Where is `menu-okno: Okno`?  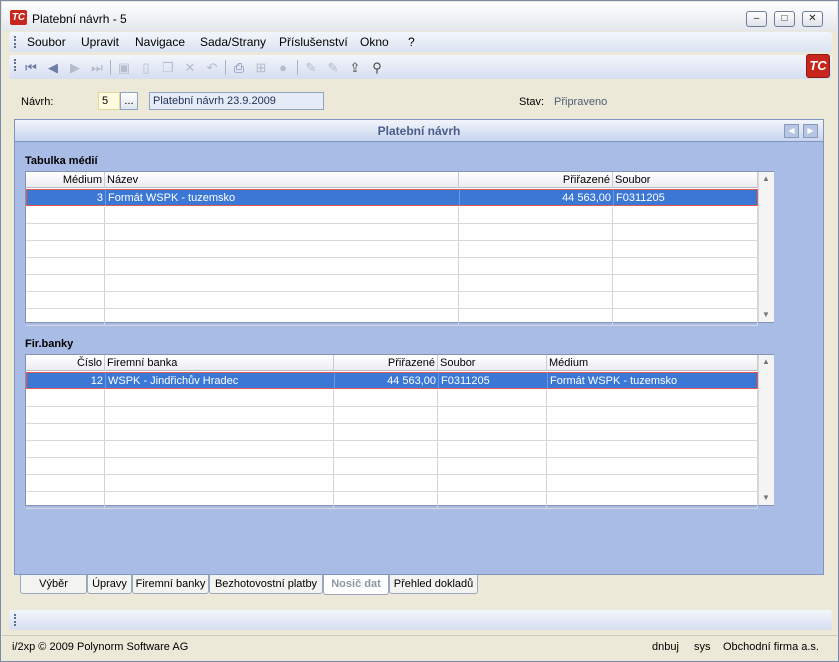 menu-okno: Okno is located at coordinates (374, 42).